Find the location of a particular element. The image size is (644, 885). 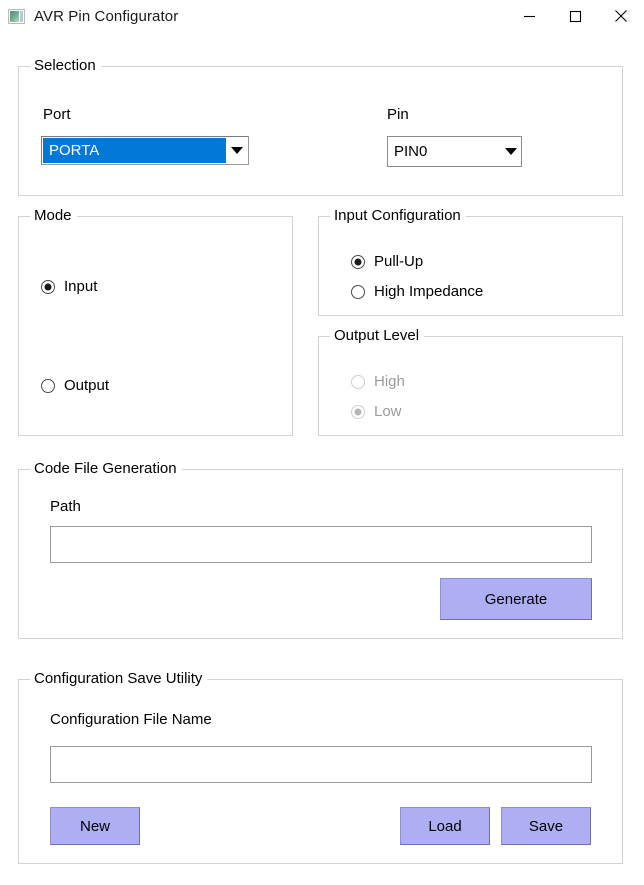

port-combobox-value: PORTA is located at coordinates (134, 150).